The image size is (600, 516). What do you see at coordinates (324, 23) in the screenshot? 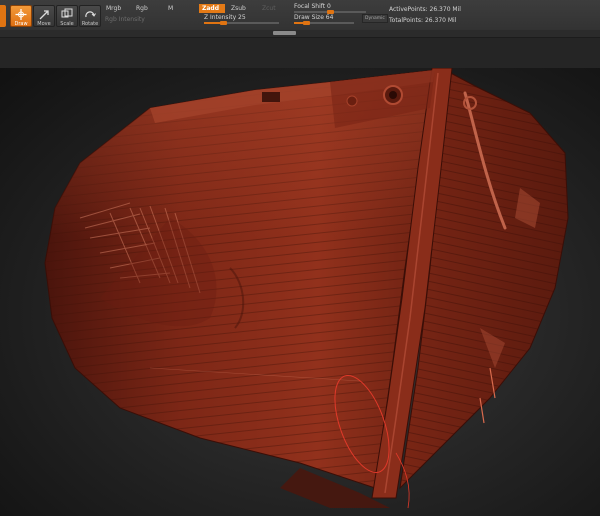
I see `draw-size-track` at bounding box center [324, 23].